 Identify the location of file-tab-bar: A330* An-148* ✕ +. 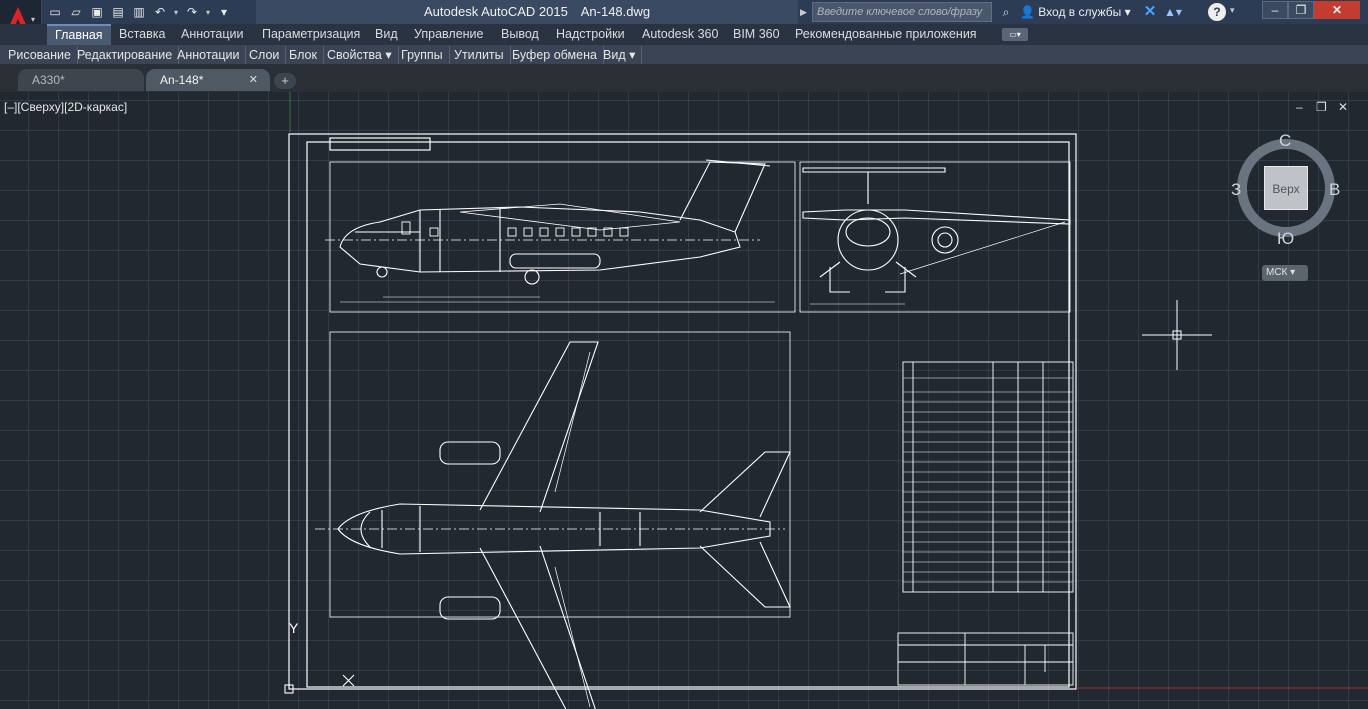
(684, 78).